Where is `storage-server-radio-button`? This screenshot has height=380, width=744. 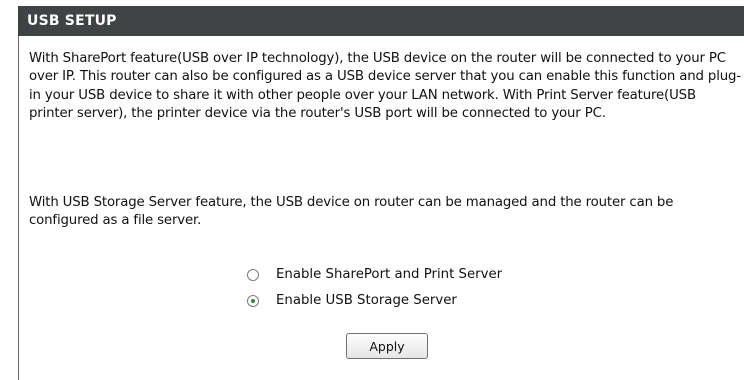 storage-server-radio-button is located at coordinates (253, 300).